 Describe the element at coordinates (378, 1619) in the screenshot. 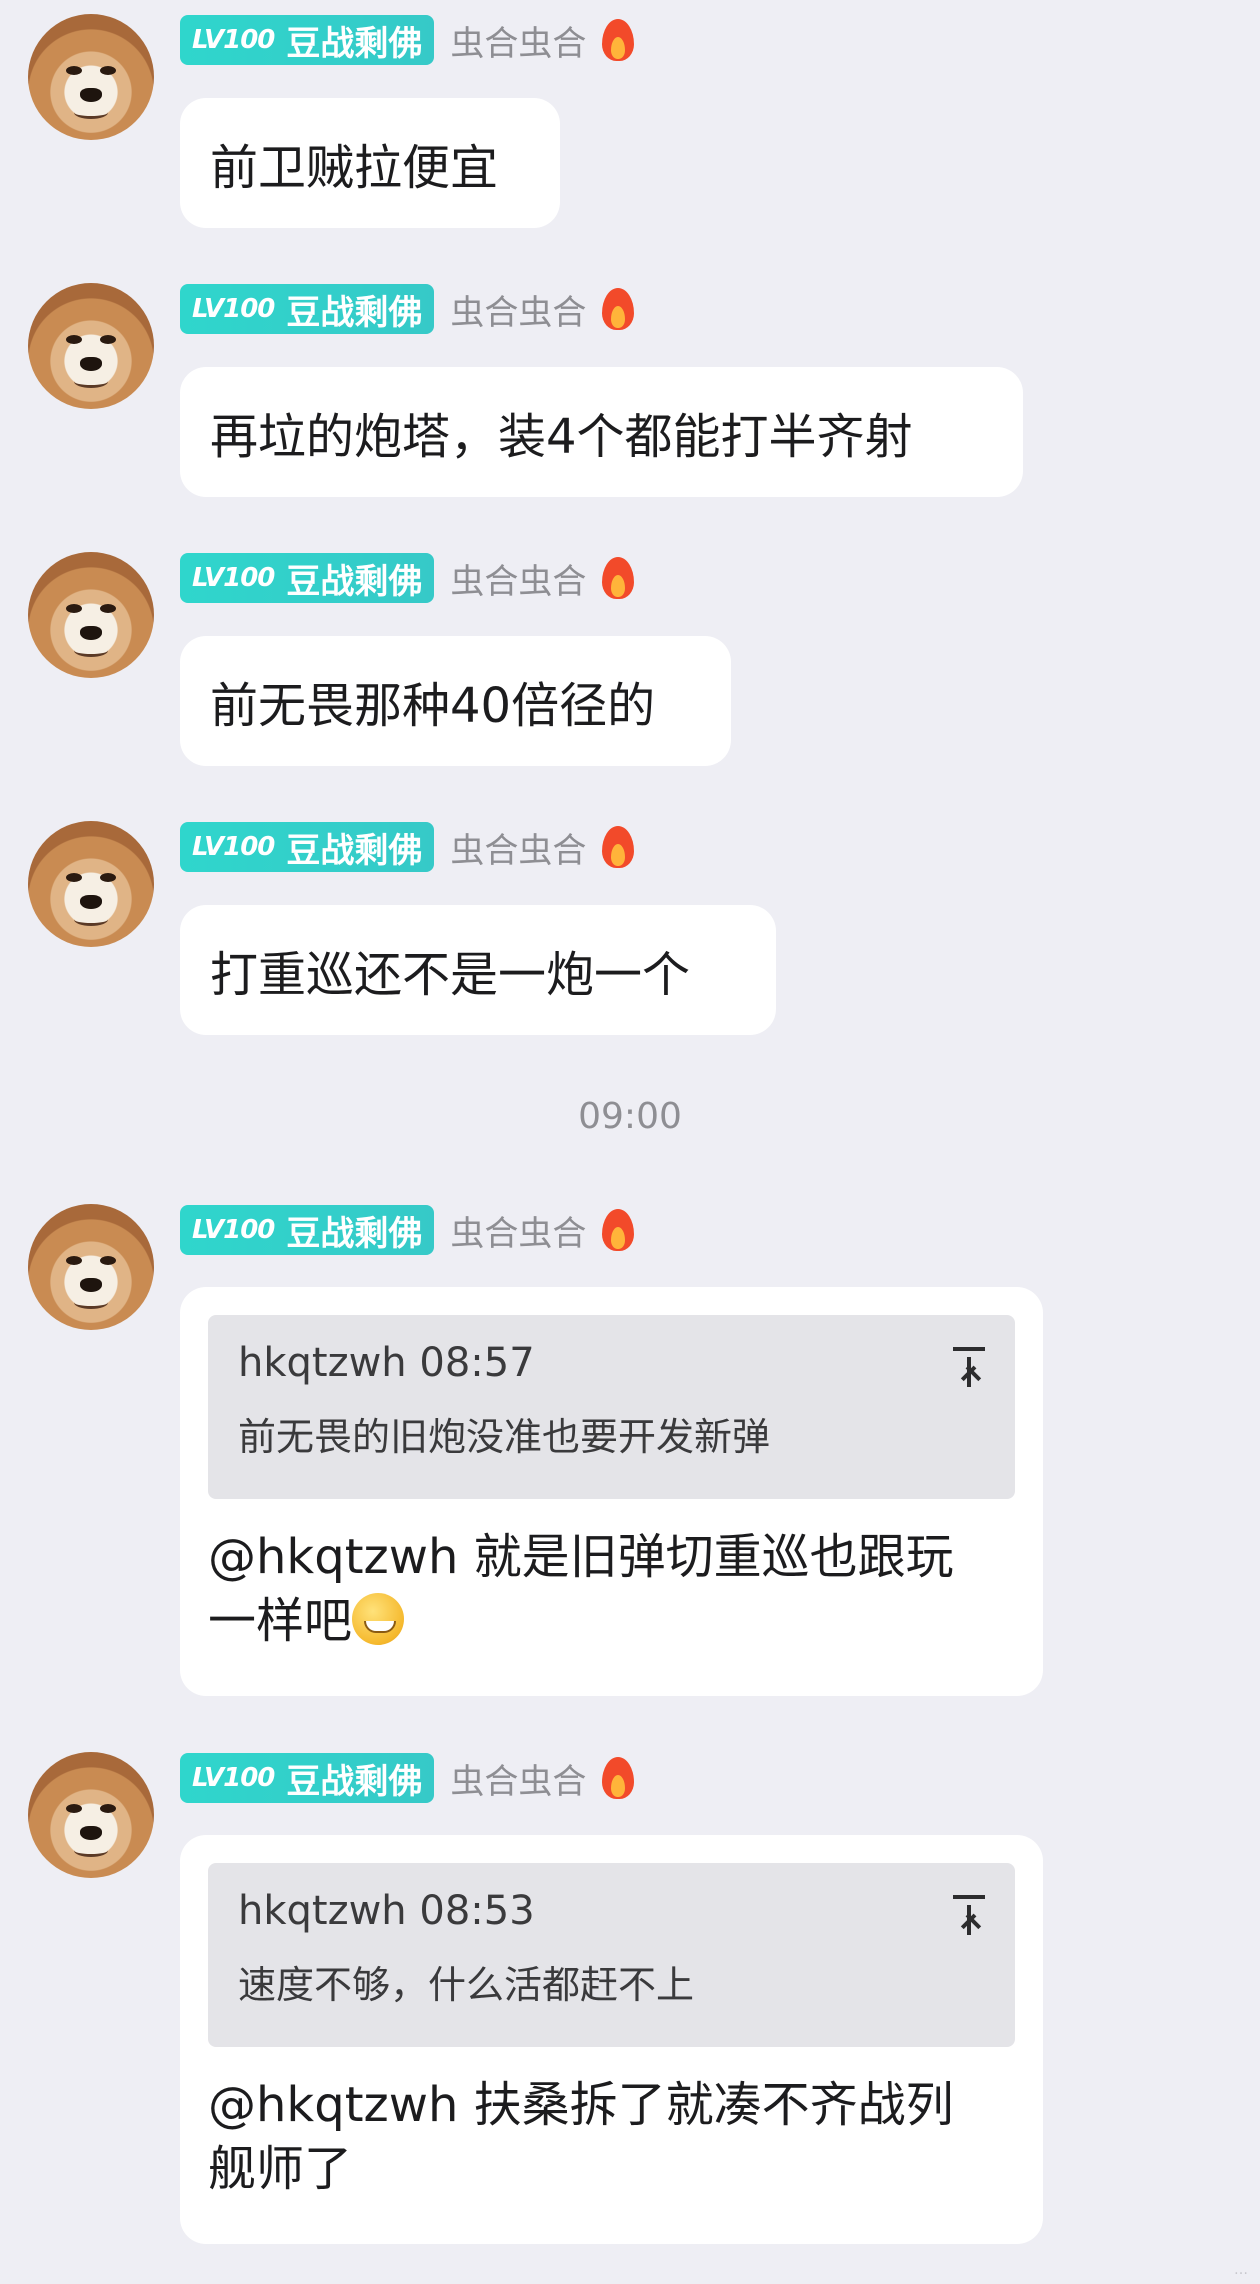

I see `grin-emoji-icon` at that location.